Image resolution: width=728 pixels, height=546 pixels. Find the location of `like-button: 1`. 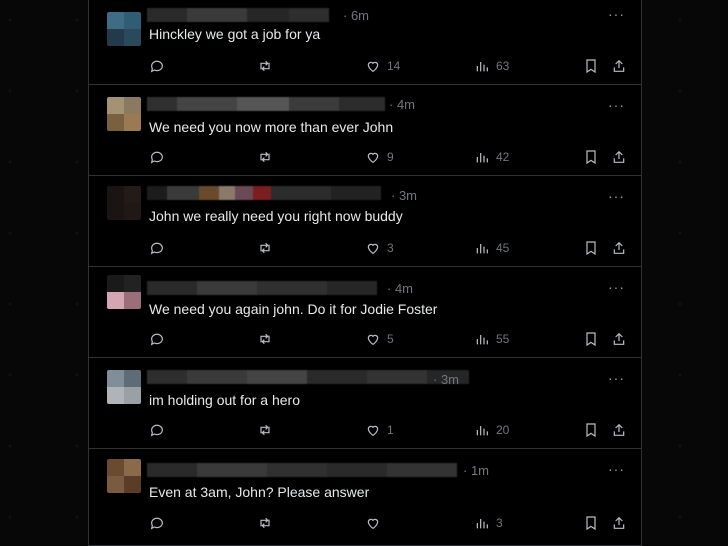

like-button: 1 is located at coordinates (379, 430).